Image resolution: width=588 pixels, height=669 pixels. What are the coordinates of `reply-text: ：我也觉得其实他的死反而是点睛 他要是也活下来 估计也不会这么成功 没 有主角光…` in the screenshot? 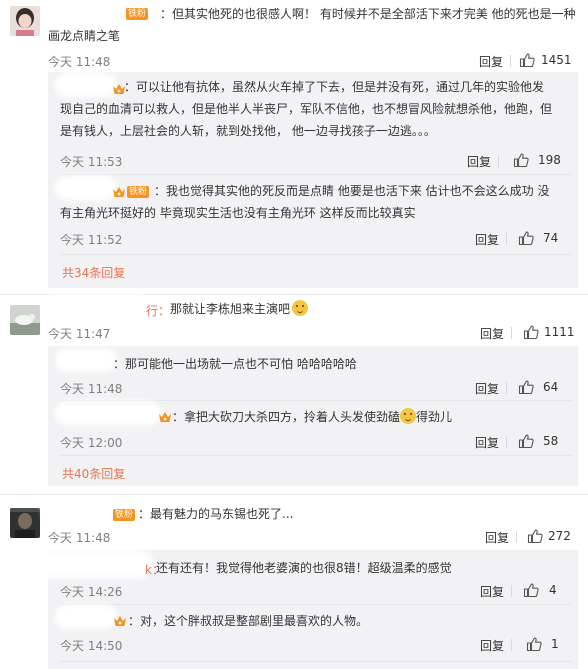 It's located at (305, 202).